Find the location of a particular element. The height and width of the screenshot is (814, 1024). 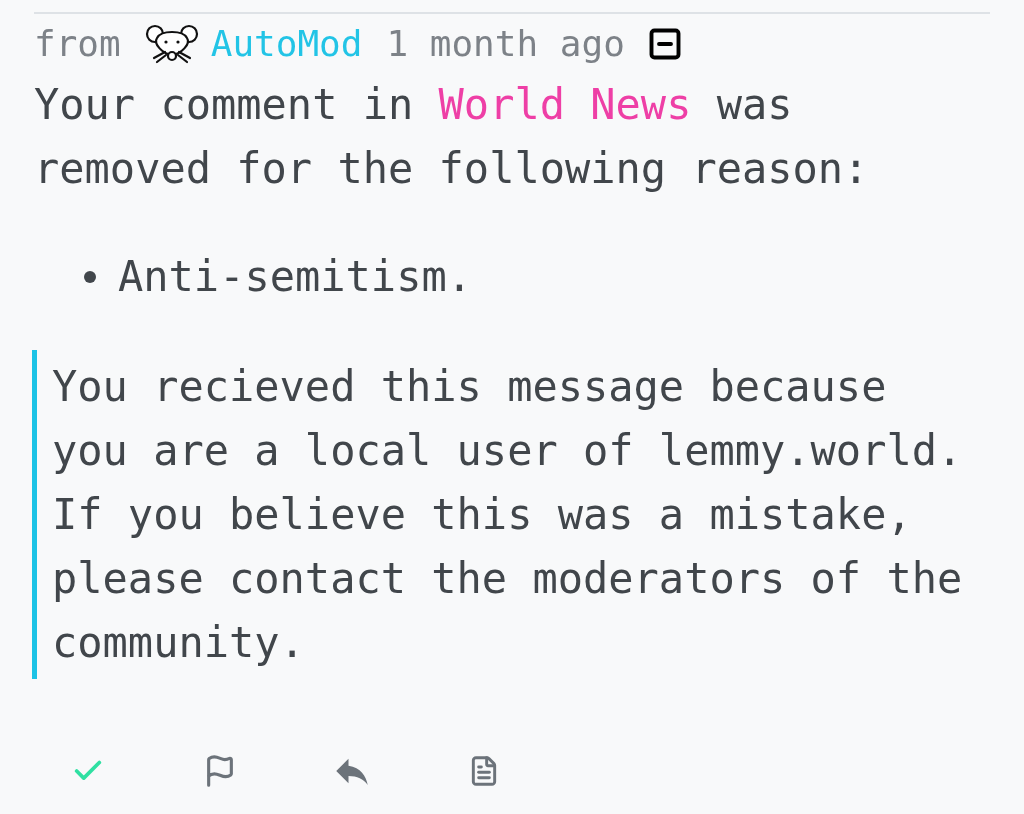

mouse-face-icon is located at coordinates (171, 43).